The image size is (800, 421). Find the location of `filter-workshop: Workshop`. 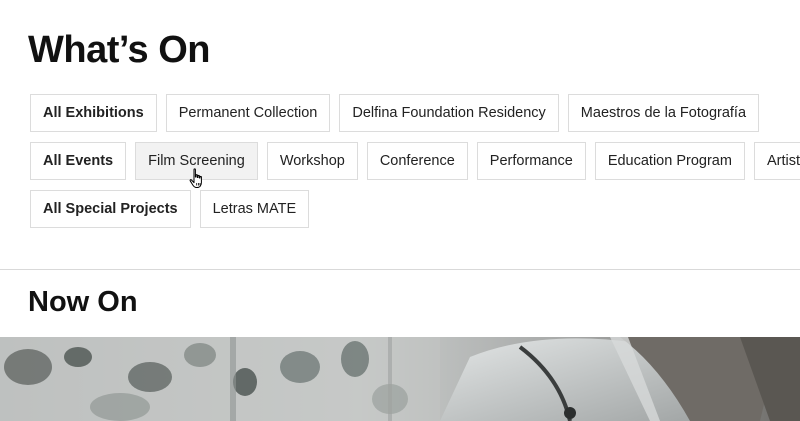

filter-workshop: Workshop is located at coordinates (312, 161).